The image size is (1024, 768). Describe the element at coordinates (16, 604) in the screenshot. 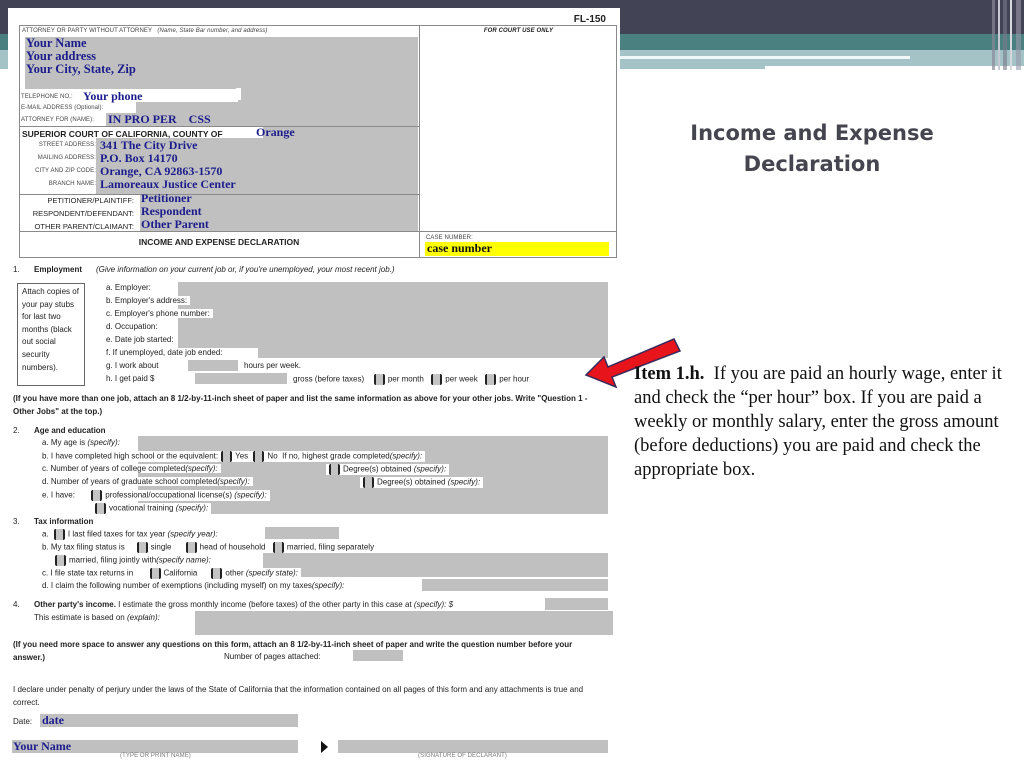

I see `s4-number: 4.` at that location.